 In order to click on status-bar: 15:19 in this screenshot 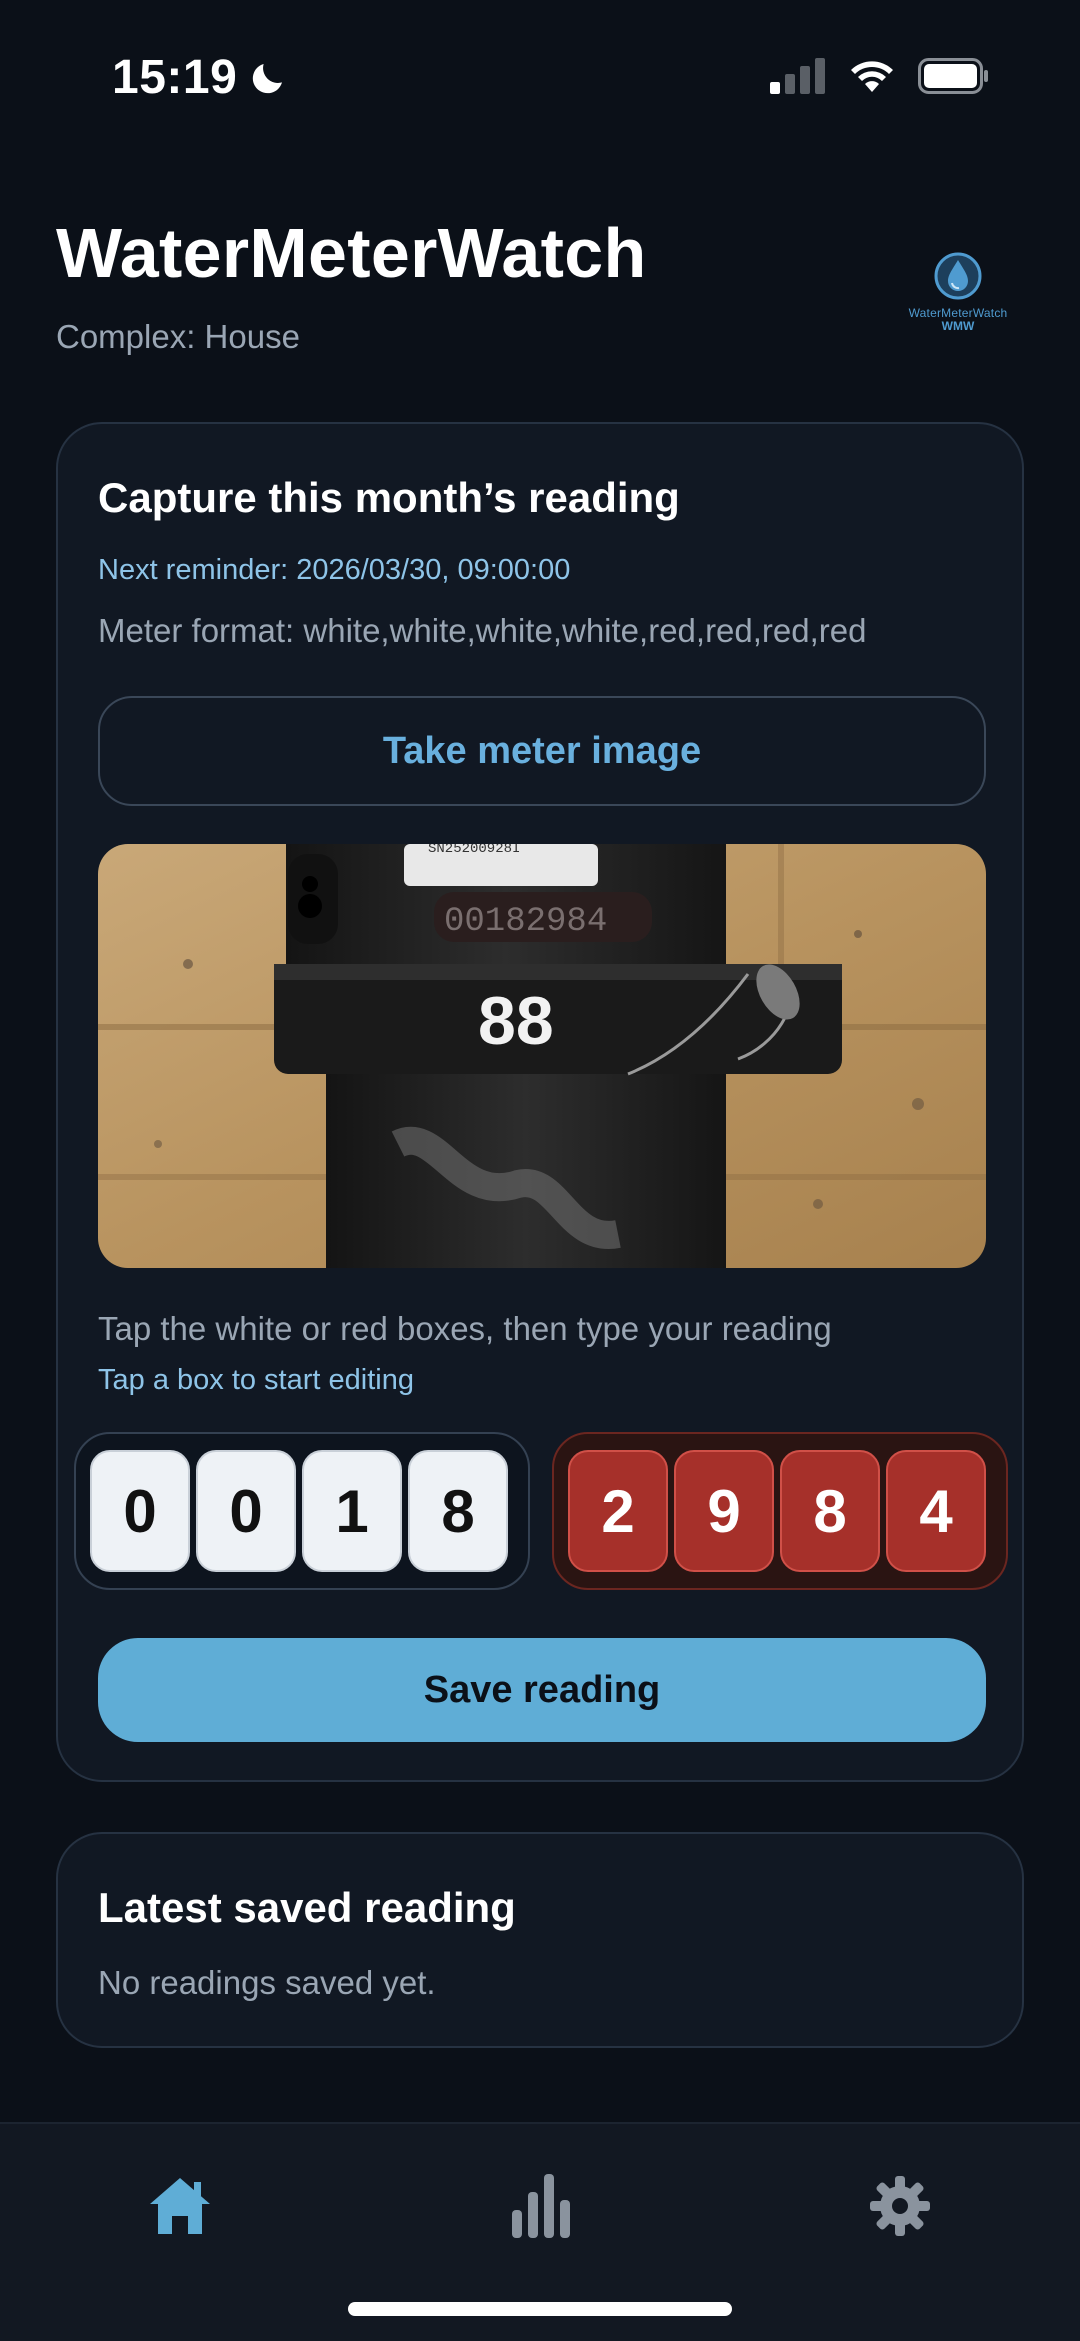, I will do `click(540, 75)`.